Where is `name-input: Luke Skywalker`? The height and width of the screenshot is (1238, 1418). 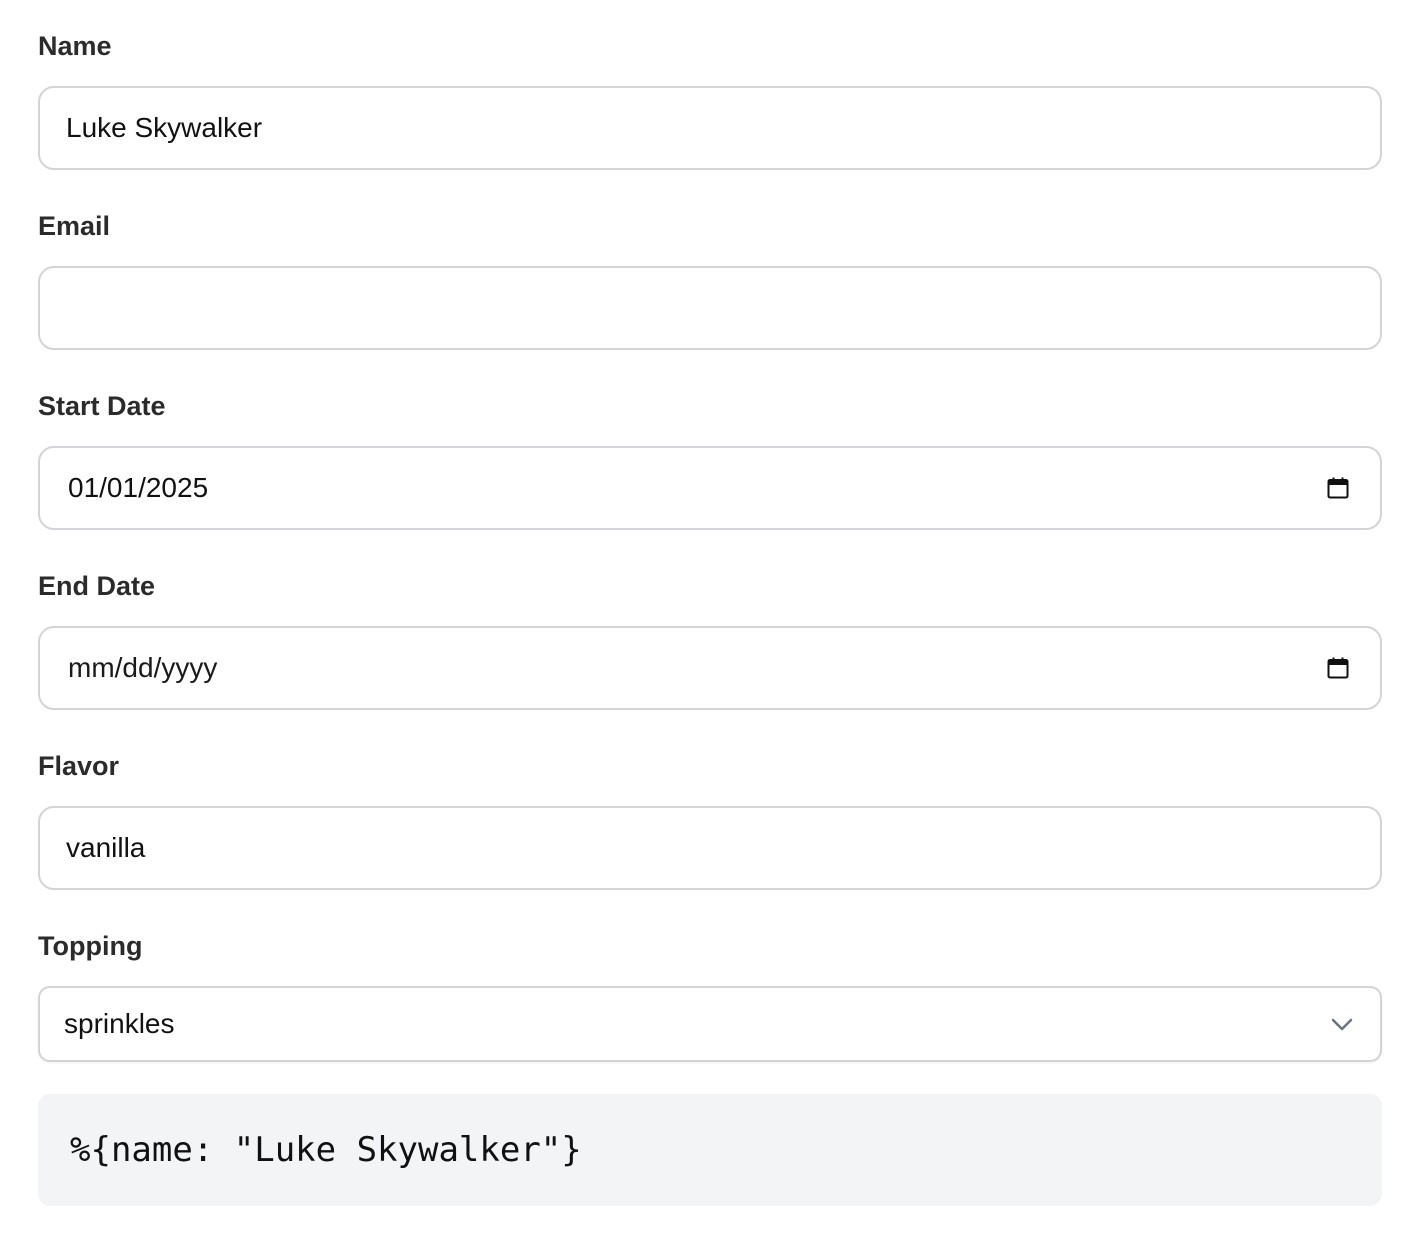 name-input: Luke Skywalker is located at coordinates (710, 128).